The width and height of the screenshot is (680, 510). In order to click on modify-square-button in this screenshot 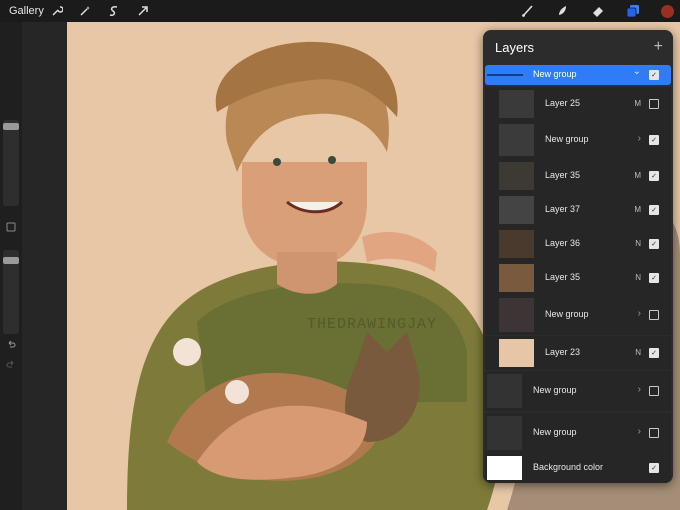, I will do `click(11, 228)`.